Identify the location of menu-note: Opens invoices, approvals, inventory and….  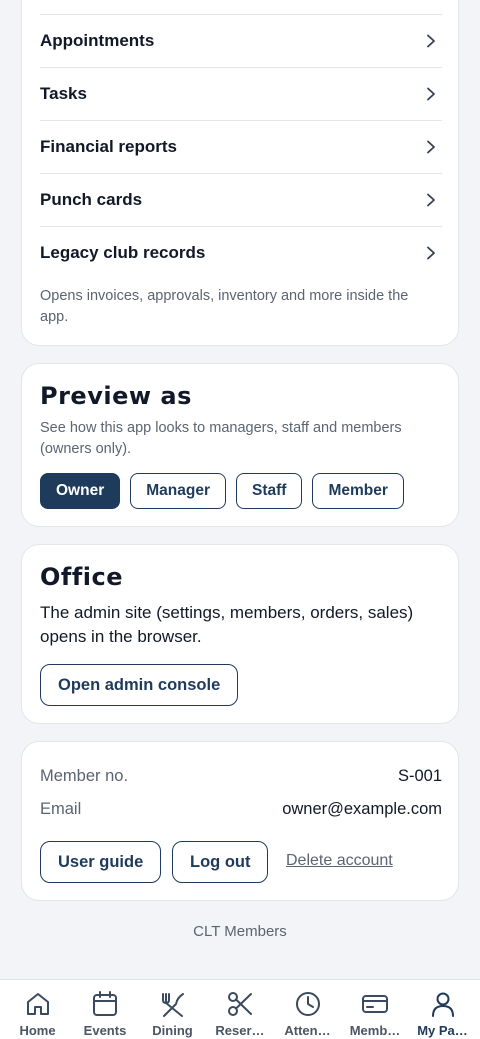
(224, 306).